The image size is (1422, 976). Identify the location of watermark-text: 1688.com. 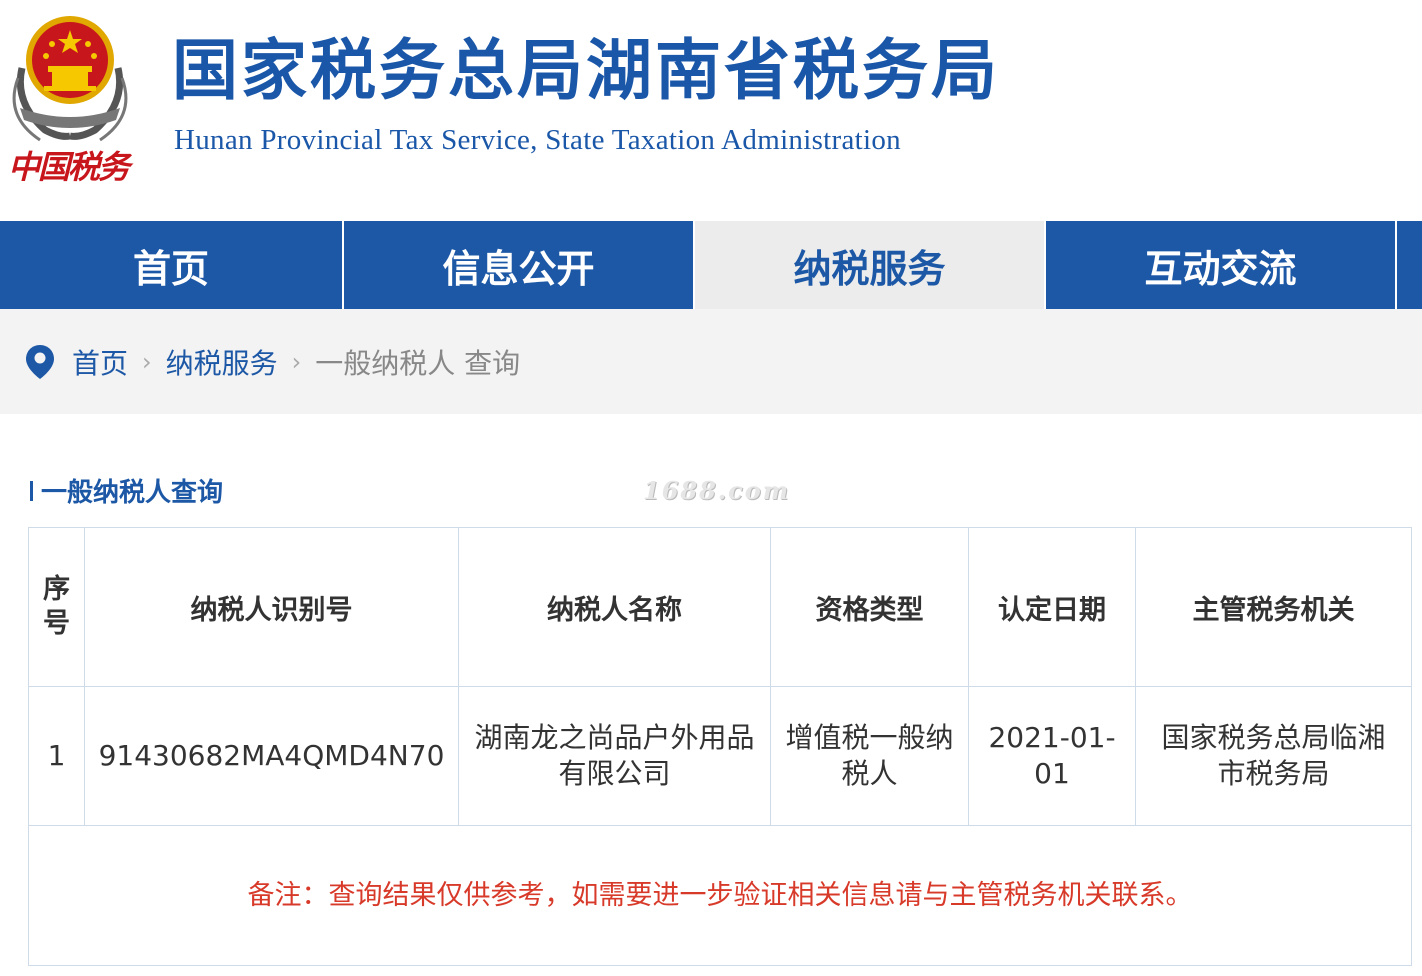
(717, 490).